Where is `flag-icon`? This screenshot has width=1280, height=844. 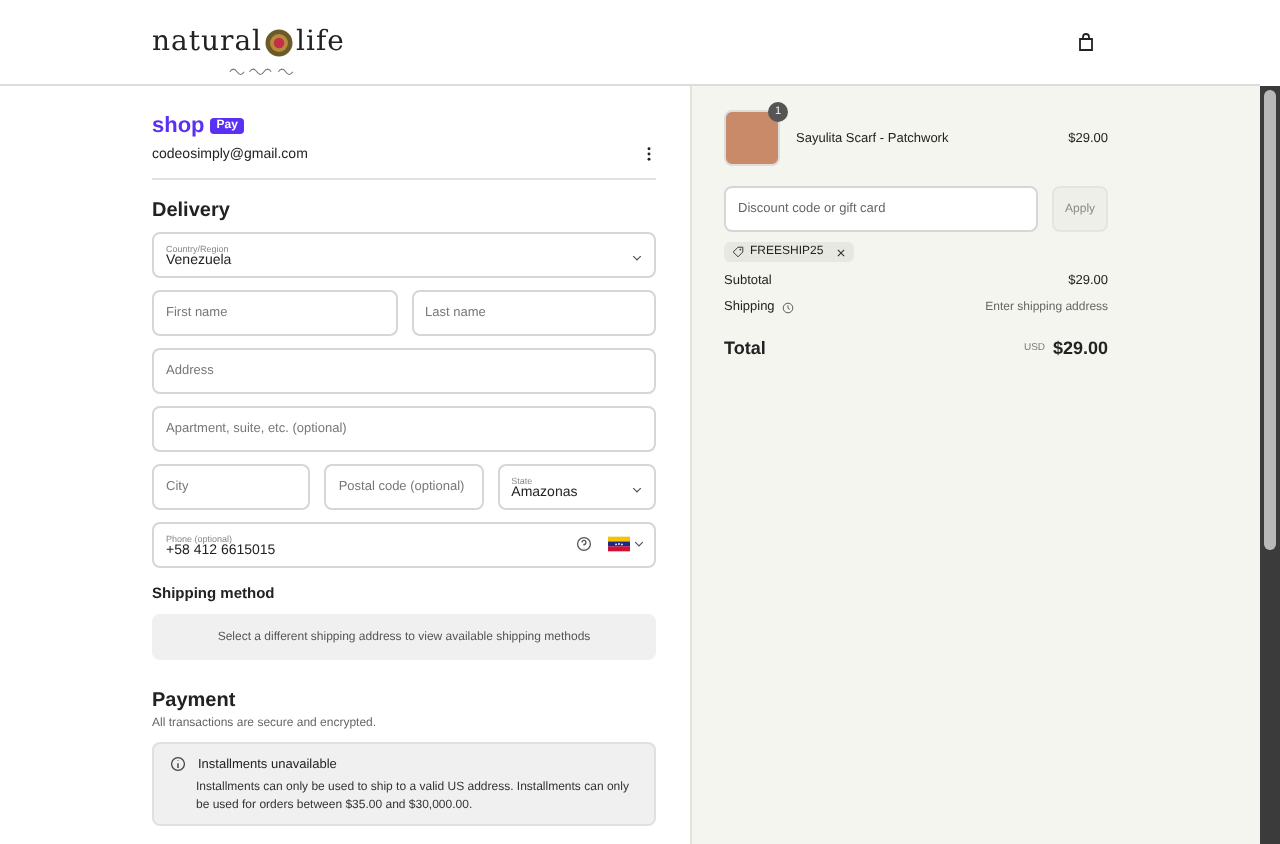 flag-icon is located at coordinates (619, 544).